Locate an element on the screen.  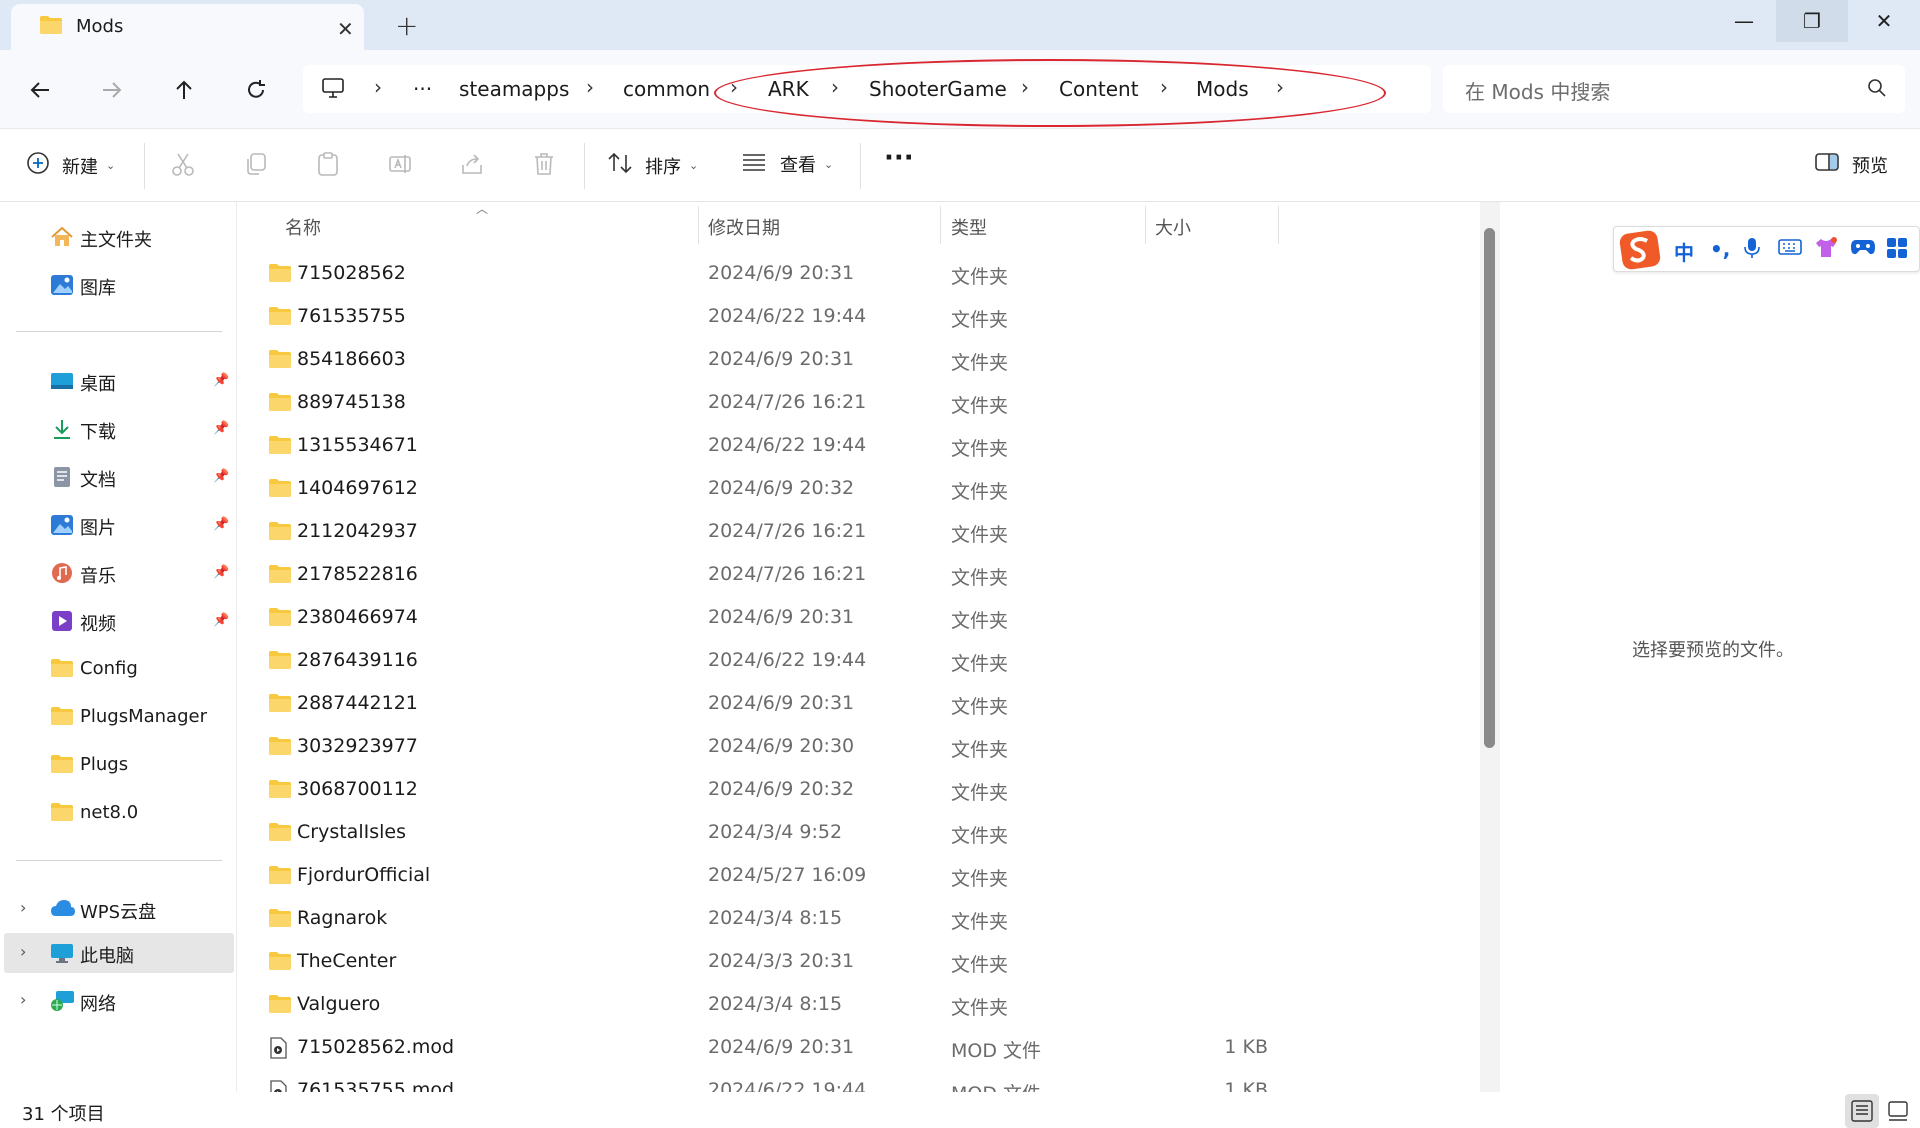
window-close-button: ✕ is located at coordinates (1884, 21).